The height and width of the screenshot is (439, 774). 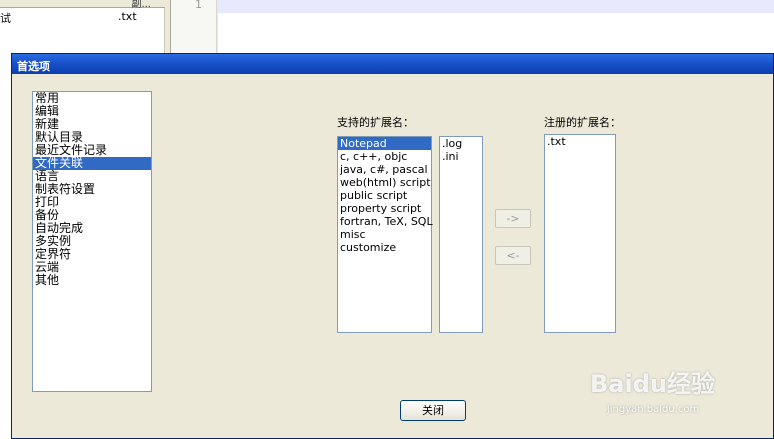 I want to click on supported-type-item: fortran, TeX, SQL, so click(x=385, y=221).